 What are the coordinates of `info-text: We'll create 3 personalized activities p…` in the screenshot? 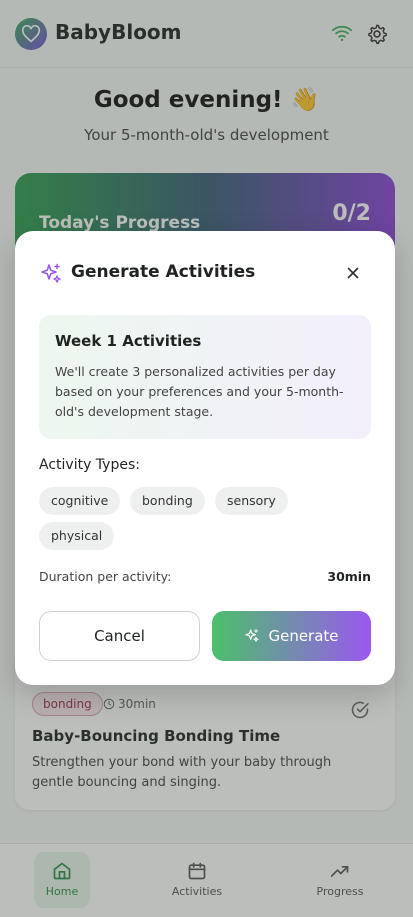 It's located at (199, 391).